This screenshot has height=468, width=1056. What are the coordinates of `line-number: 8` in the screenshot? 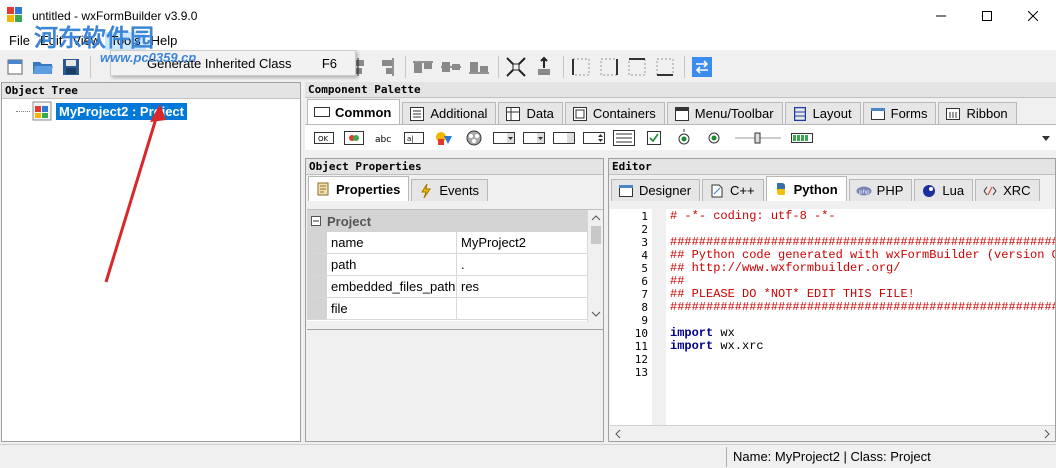 It's located at (644, 307).